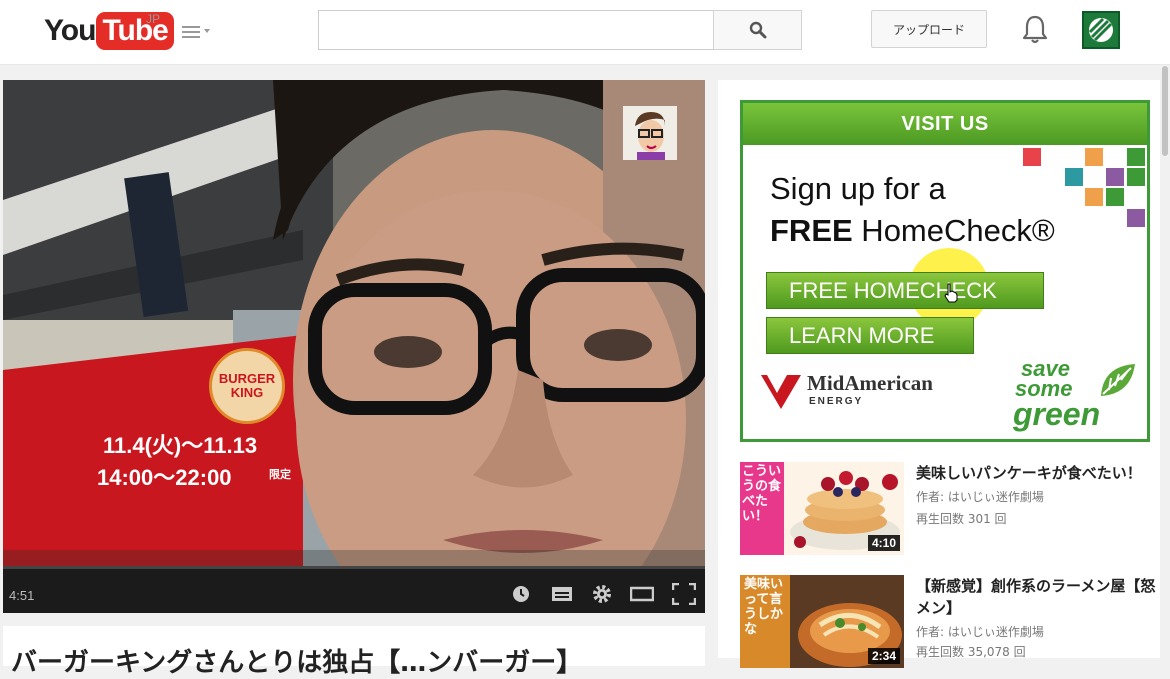 The height and width of the screenshot is (679, 1170). I want to click on gear-icon, so click(602, 594).